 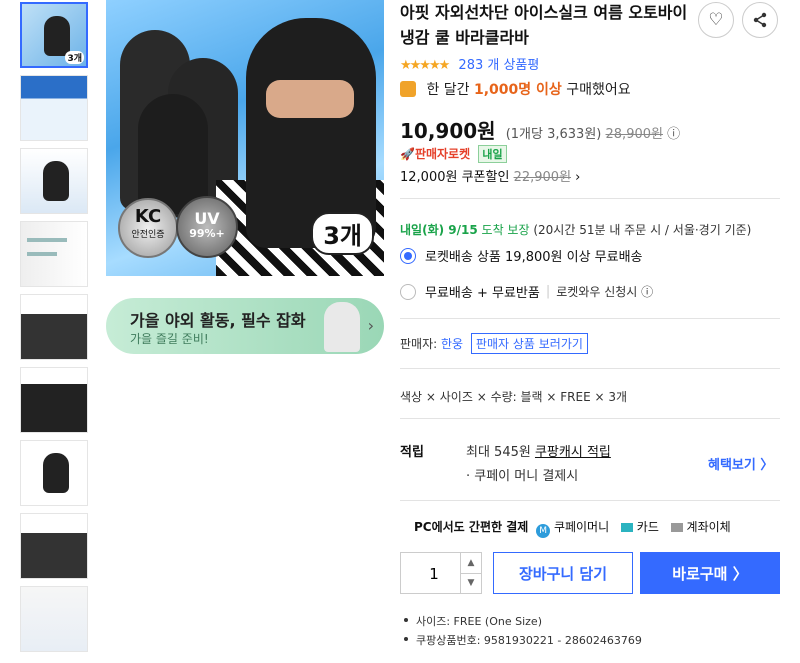 I want to click on spec-item: 사이즈: FREE (One Size), so click(x=523, y=621).